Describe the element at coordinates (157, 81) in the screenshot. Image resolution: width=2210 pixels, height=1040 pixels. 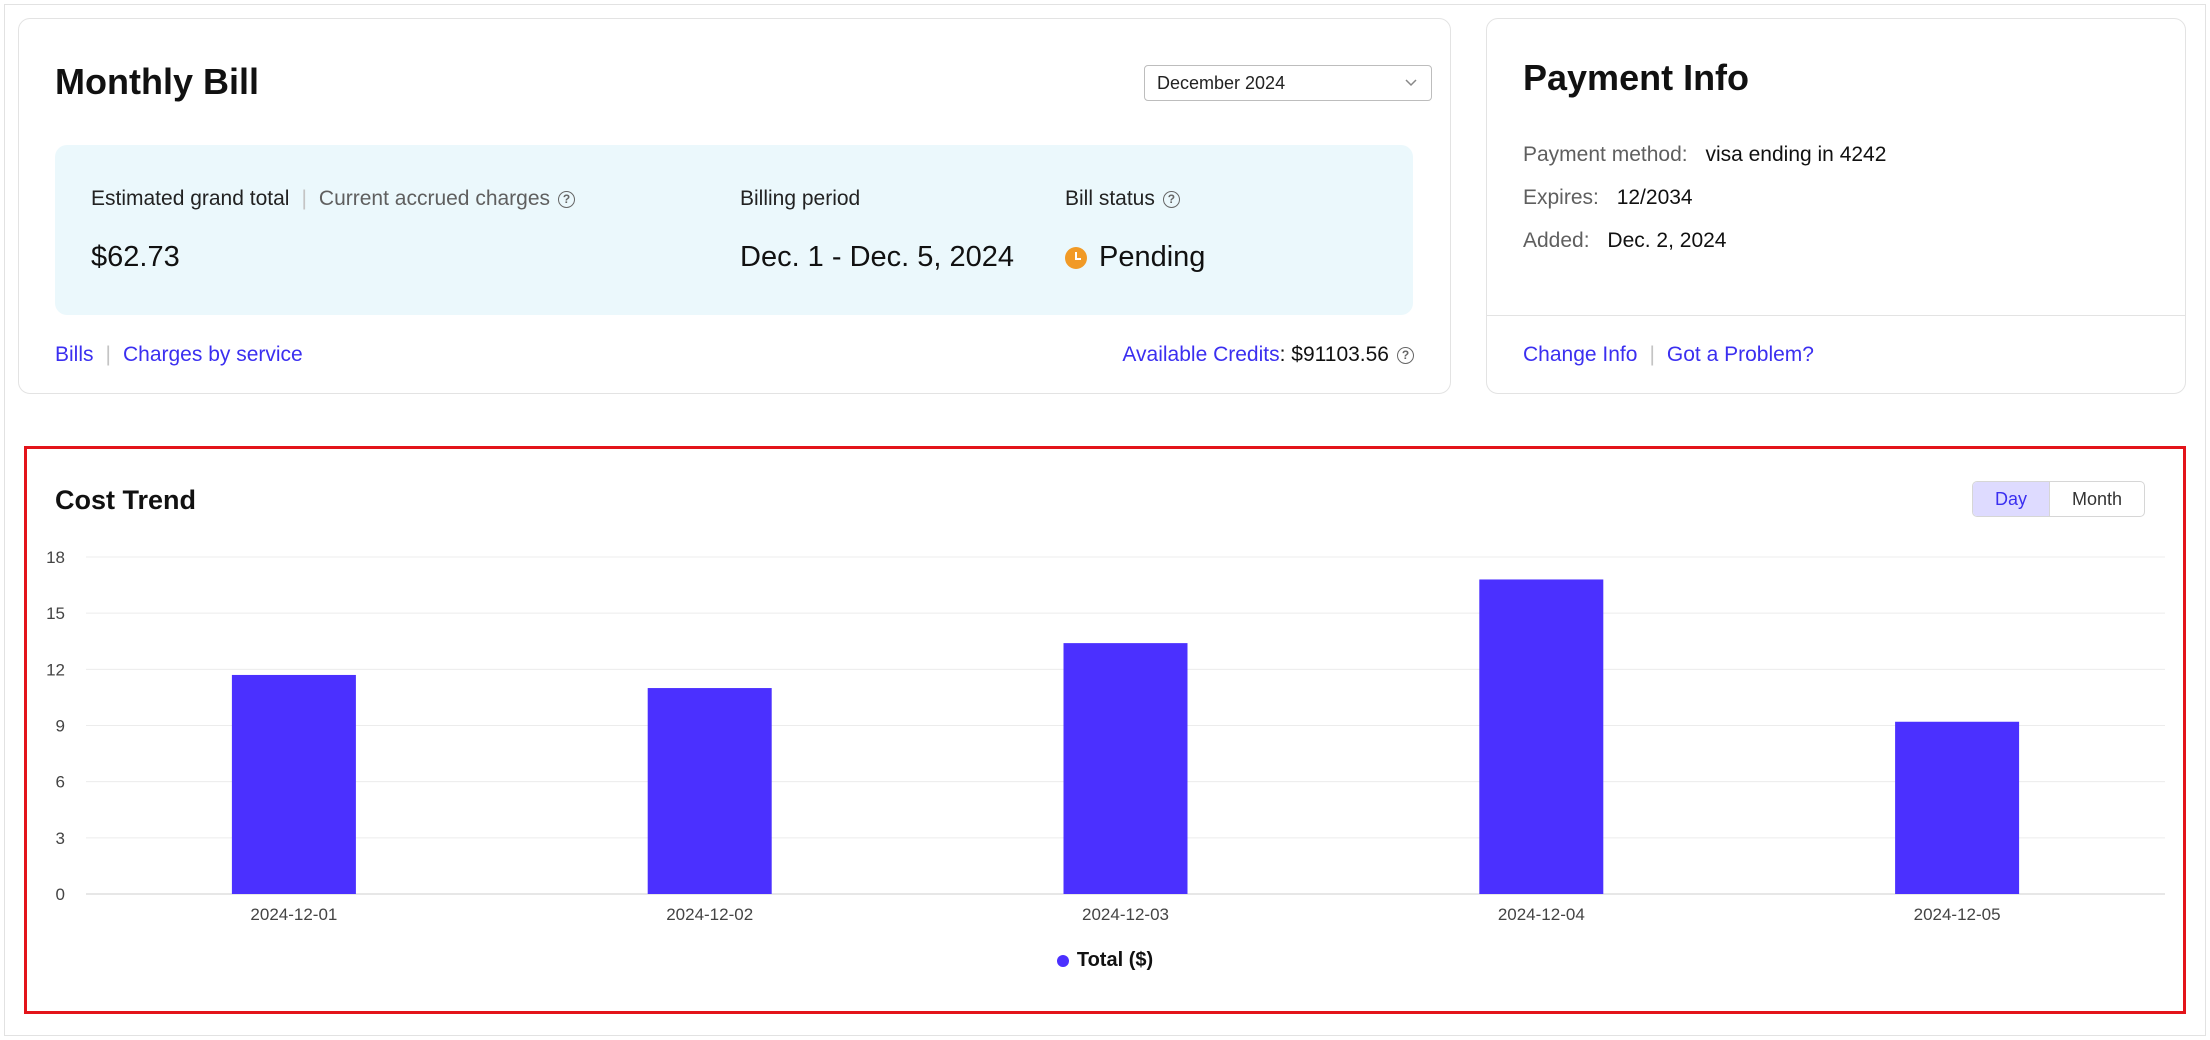
I see `monthly-bill-title: Monthly Bill` at that location.